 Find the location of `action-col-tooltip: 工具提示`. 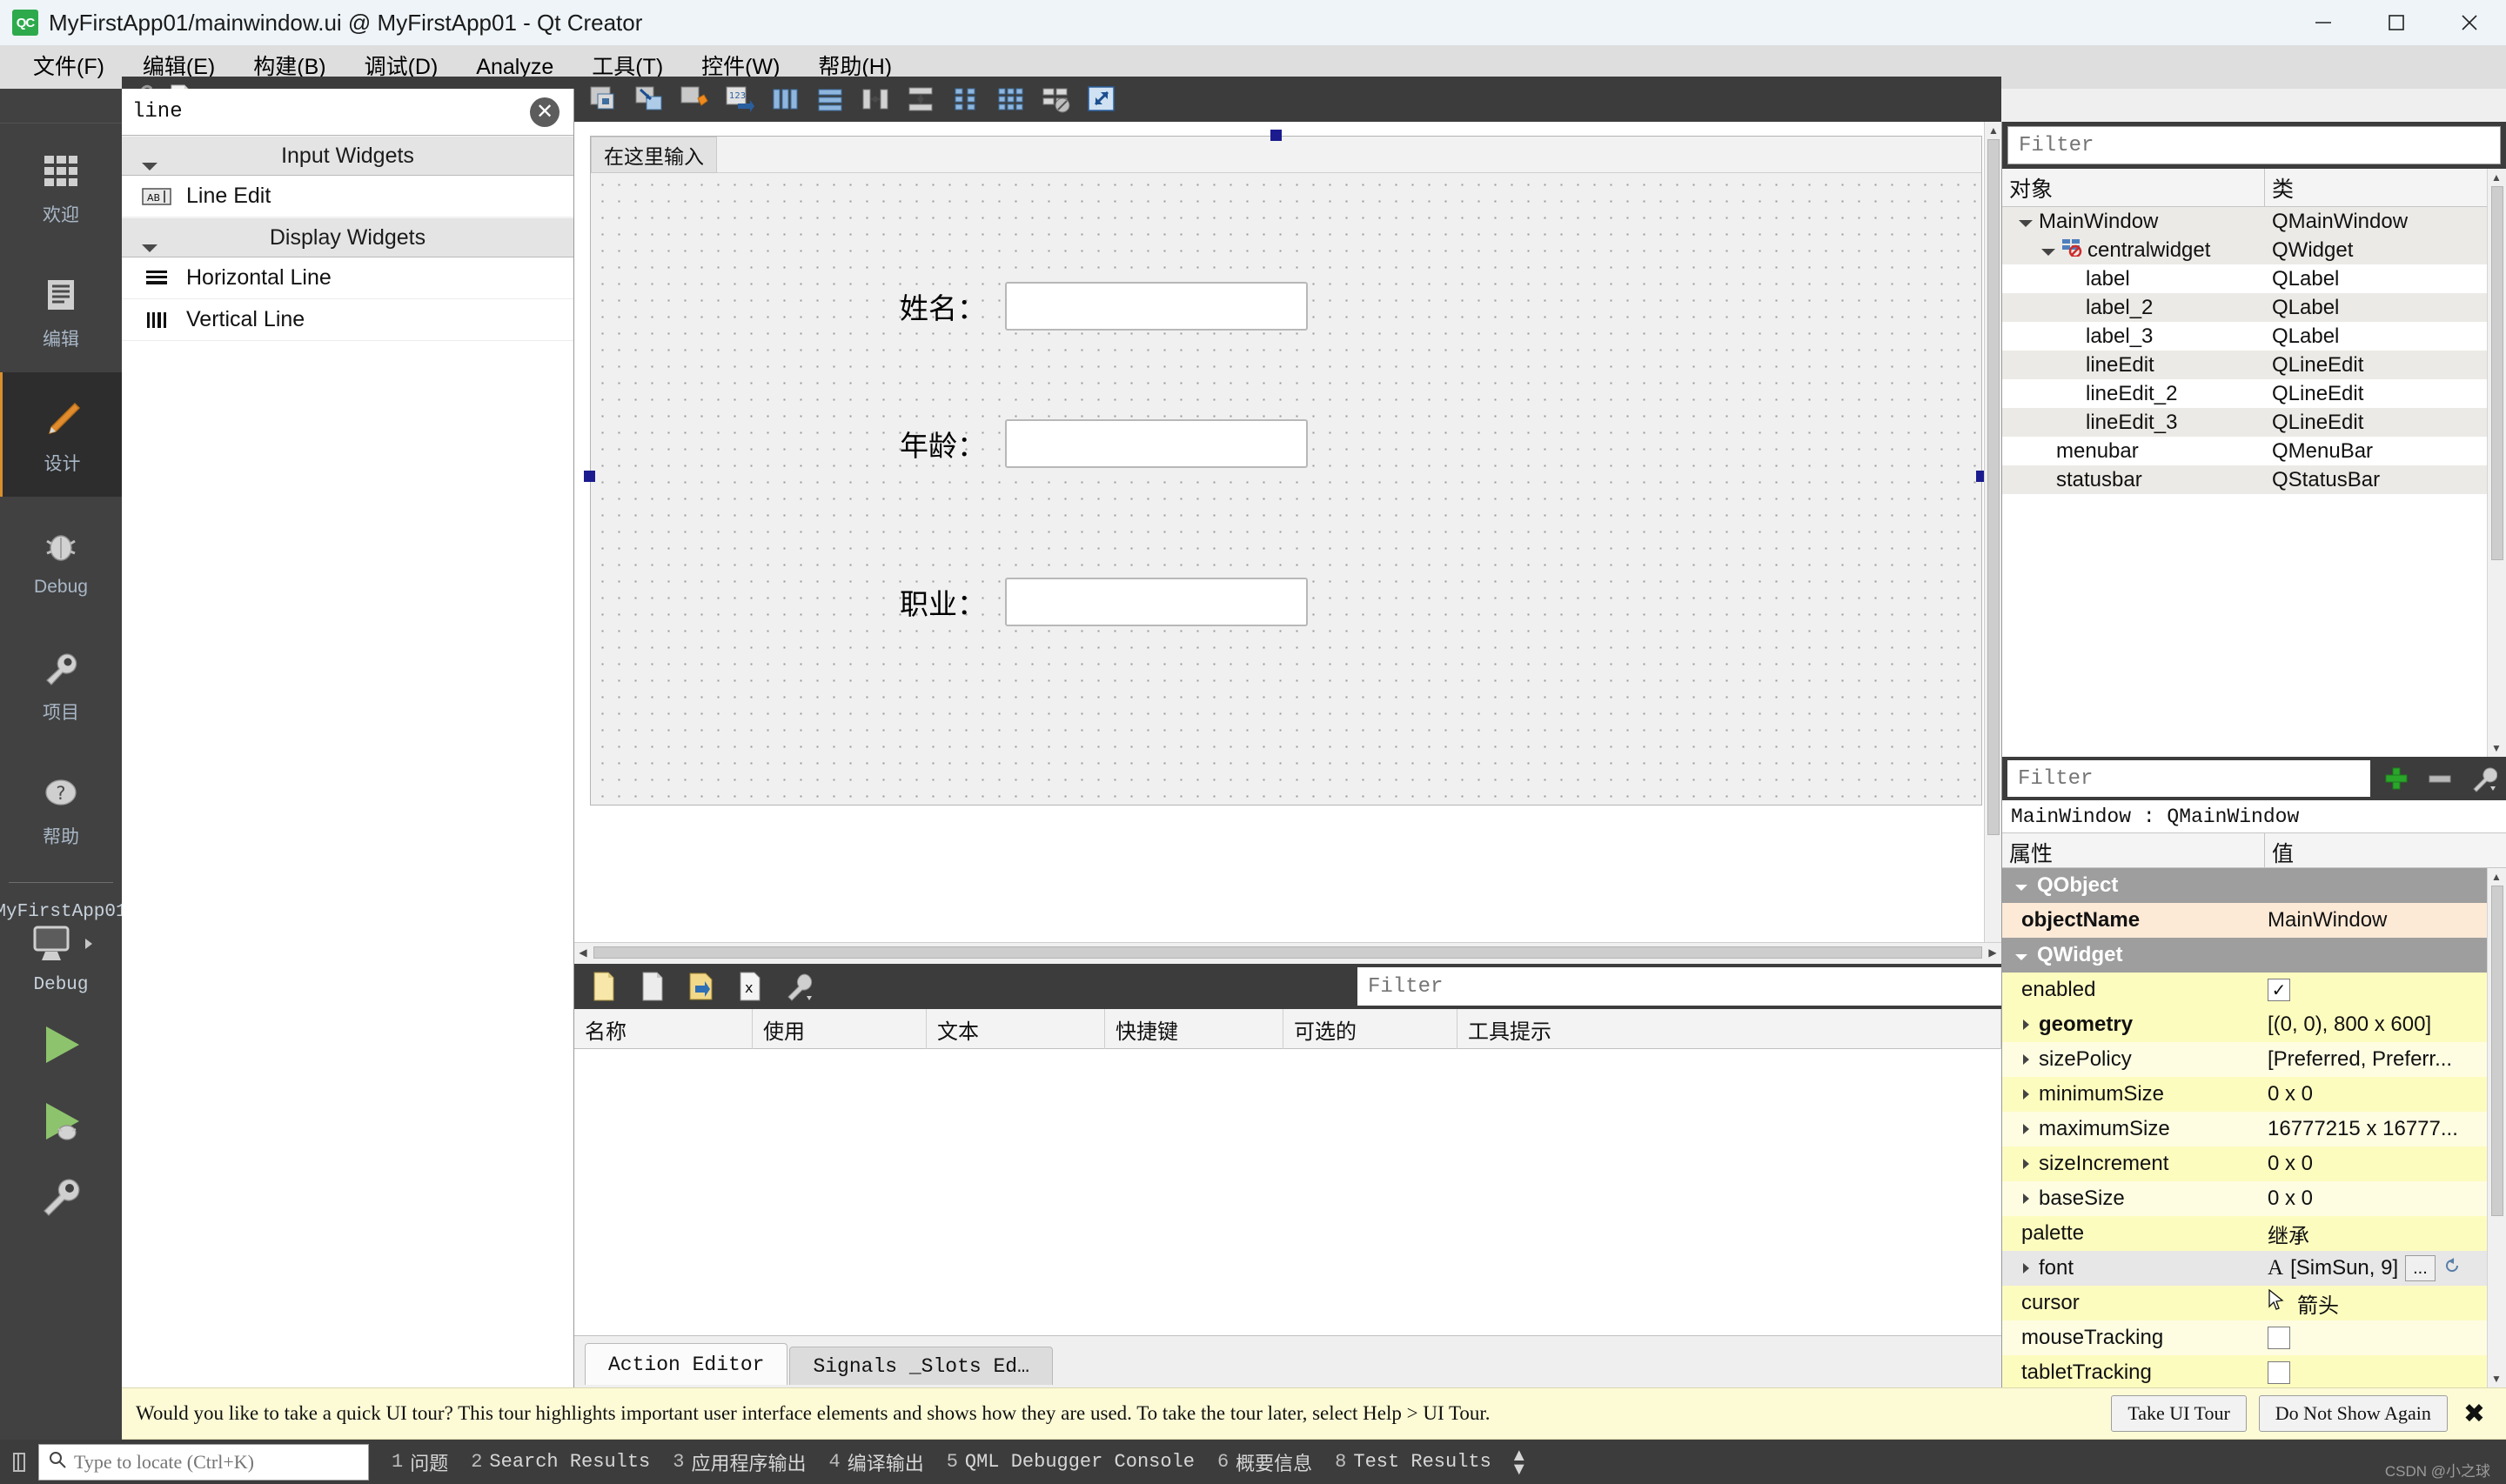

action-col-tooltip: 工具提示 is located at coordinates (1729, 1029).